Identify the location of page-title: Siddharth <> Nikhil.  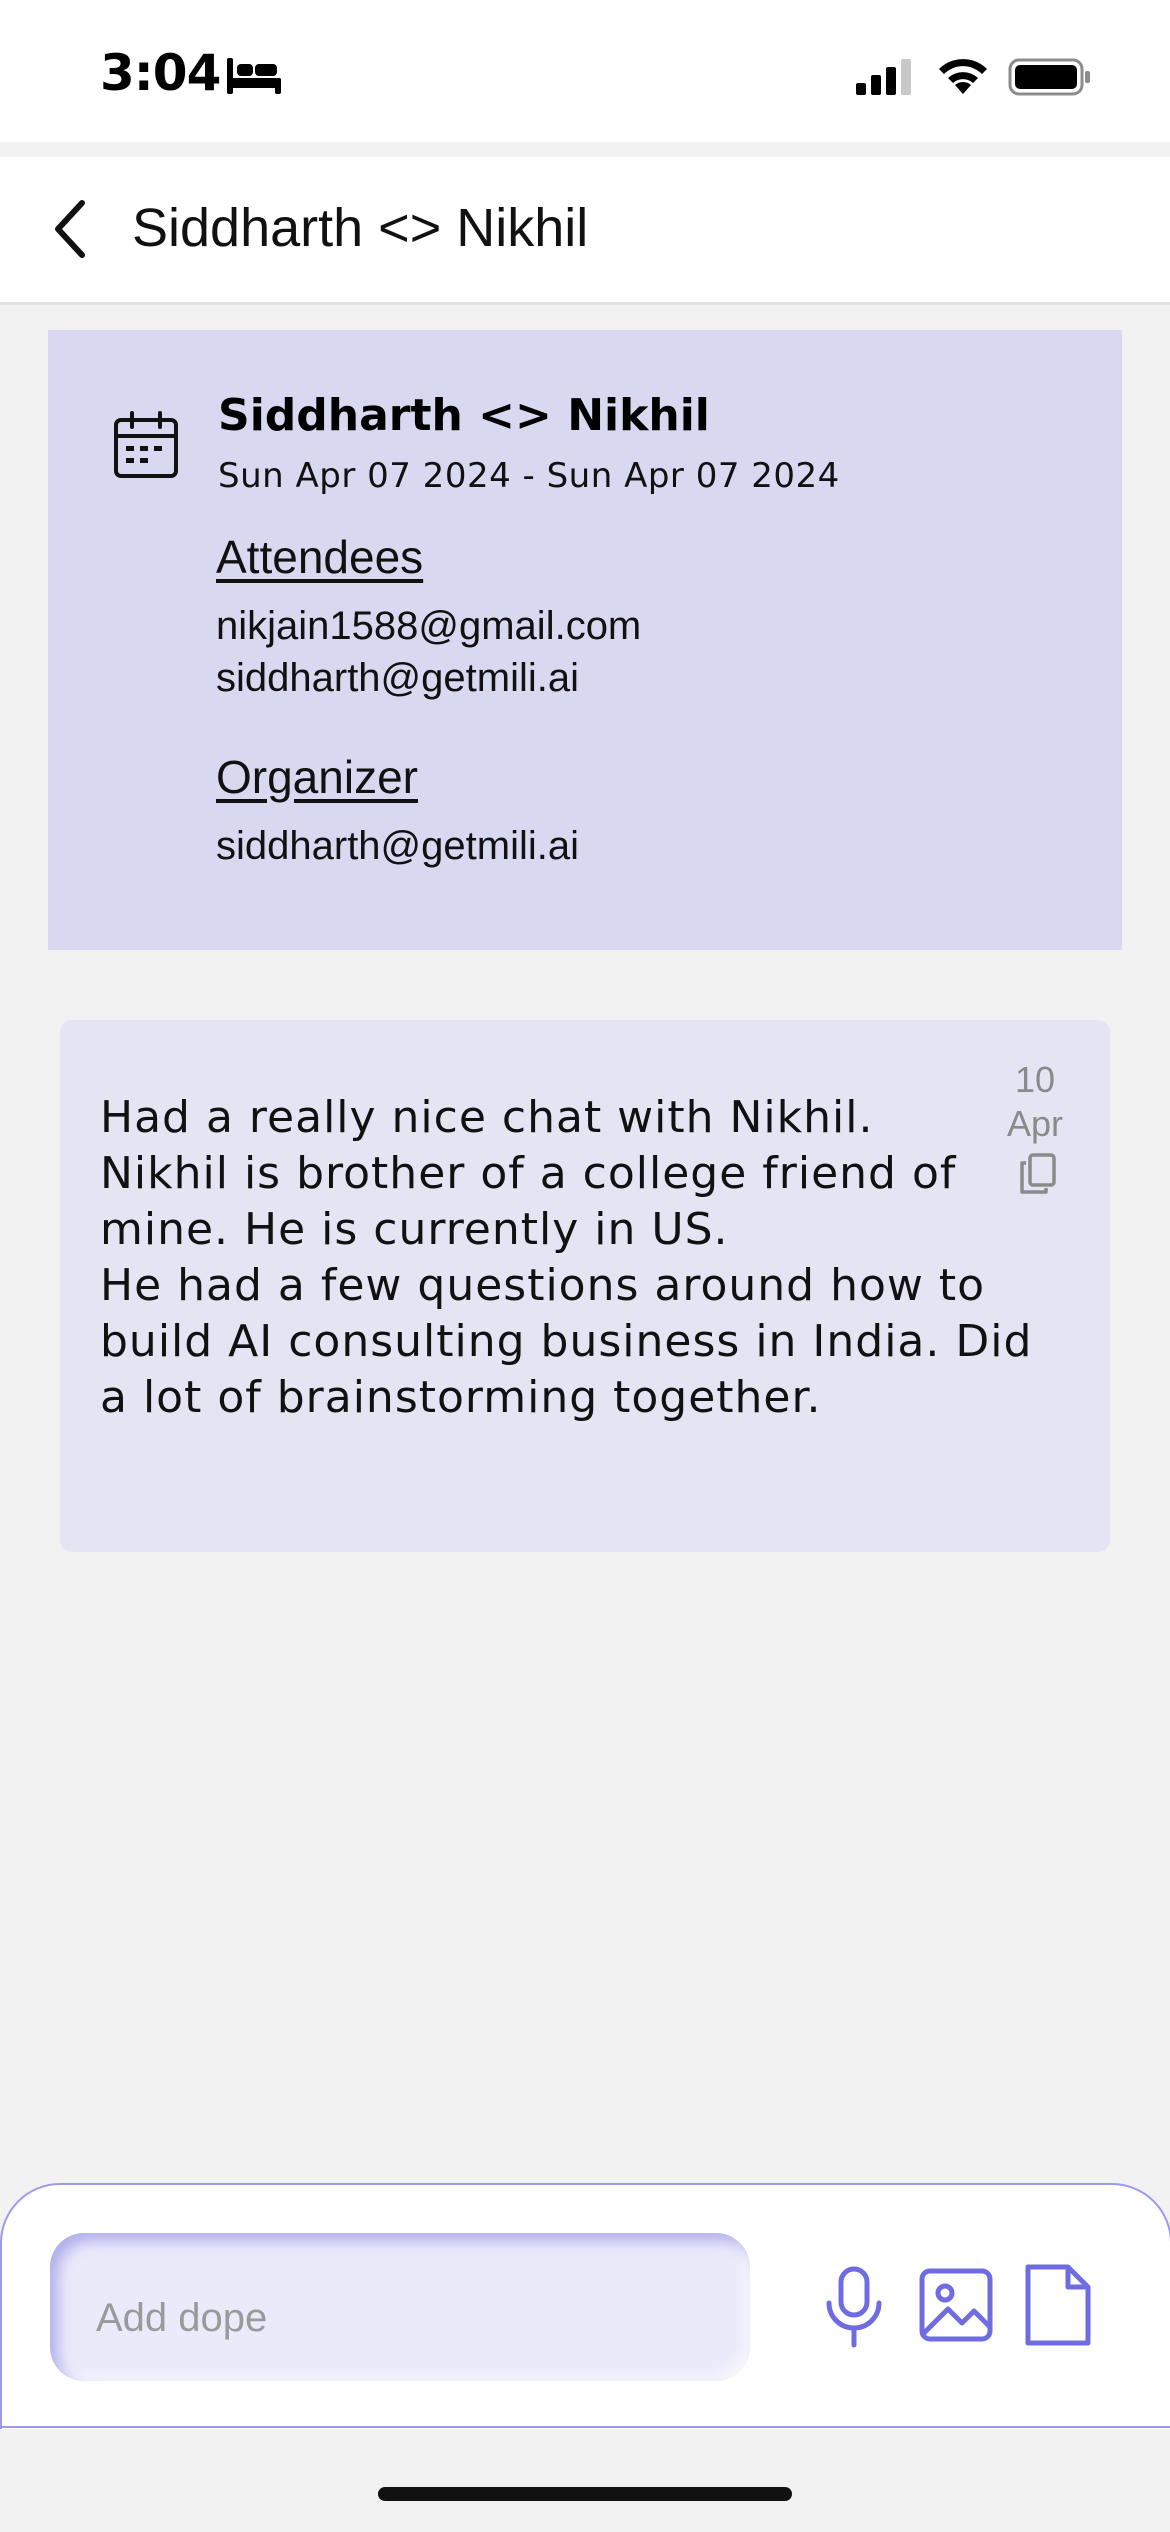
(360, 228).